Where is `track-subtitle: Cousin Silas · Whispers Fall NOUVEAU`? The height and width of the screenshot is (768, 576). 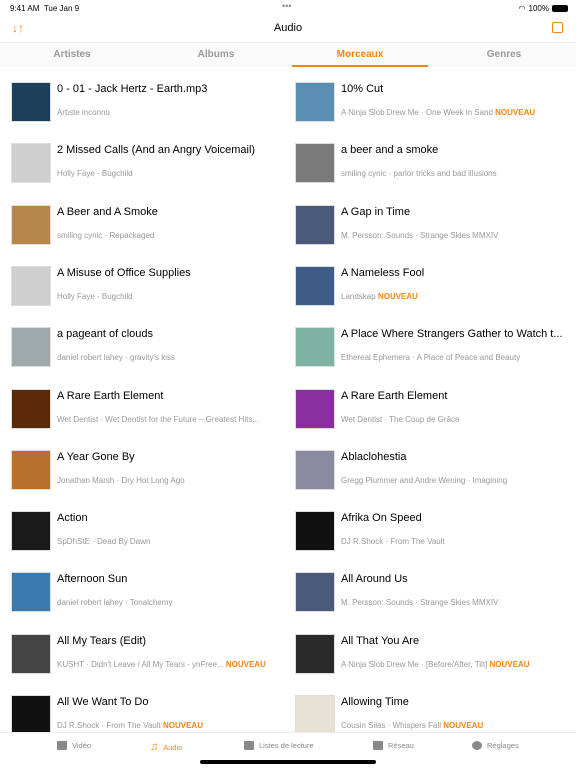 track-subtitle: Cousin Silas · Whispers Fall NOUVEAU is located at coordinates (412, 725).